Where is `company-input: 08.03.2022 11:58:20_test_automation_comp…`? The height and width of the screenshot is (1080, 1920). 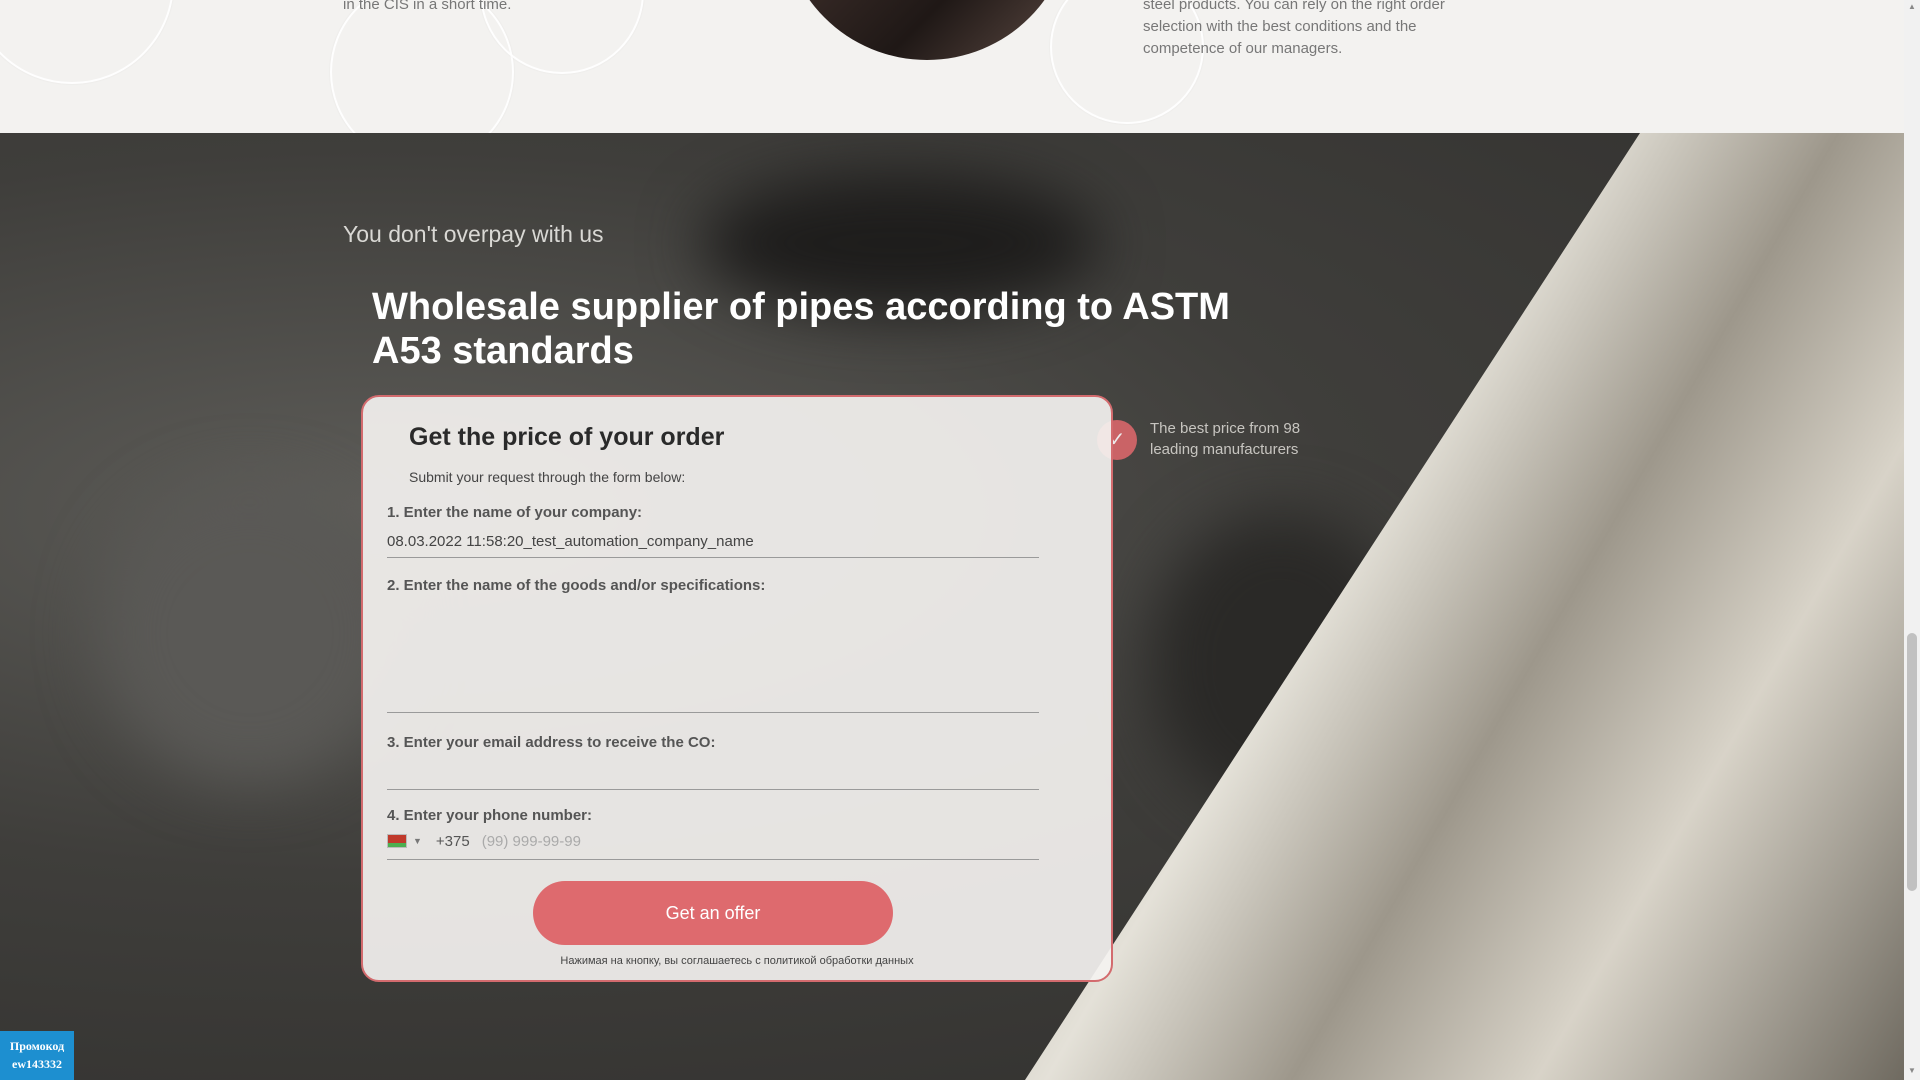 company-input: 08.03.2022 11:58:20_test_automation_comp… is located at coordinates (570, 541).